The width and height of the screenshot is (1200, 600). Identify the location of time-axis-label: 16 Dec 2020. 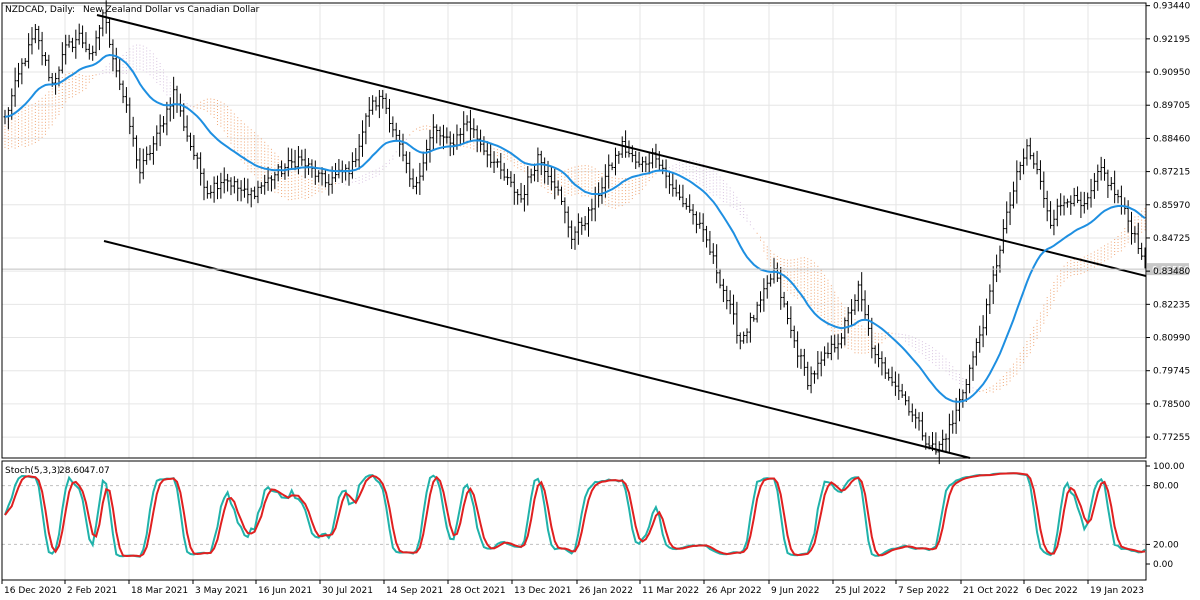
(33, 591).